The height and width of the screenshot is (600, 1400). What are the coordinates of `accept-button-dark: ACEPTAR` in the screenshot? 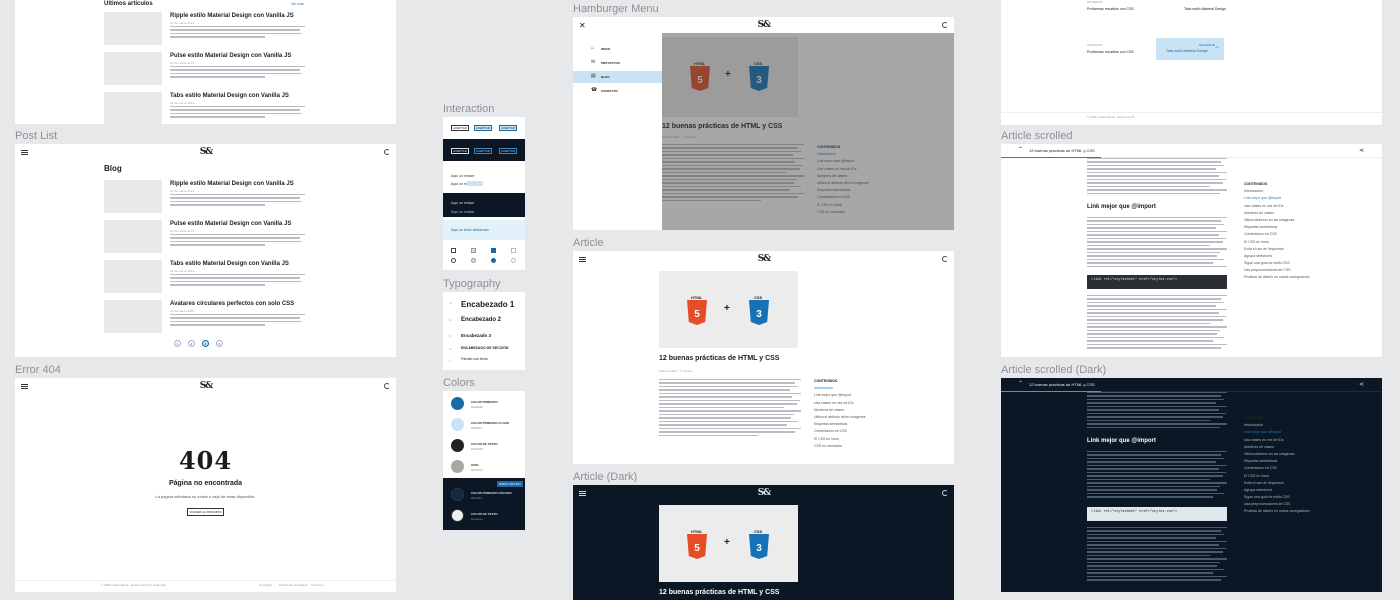 It's located at (460, 151).